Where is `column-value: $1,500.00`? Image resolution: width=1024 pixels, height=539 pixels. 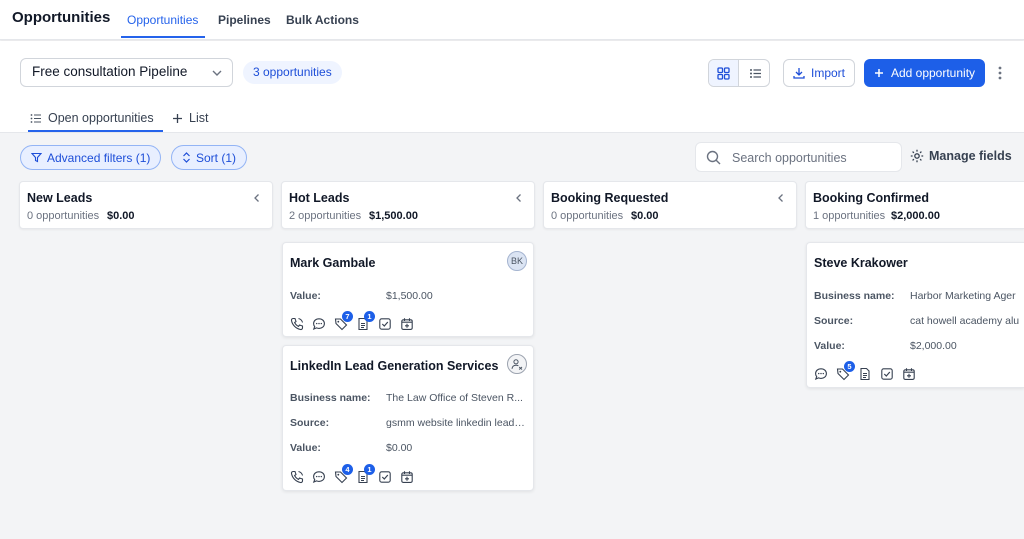
column-value: $1,500.00 is located at coordinates (393, 216).